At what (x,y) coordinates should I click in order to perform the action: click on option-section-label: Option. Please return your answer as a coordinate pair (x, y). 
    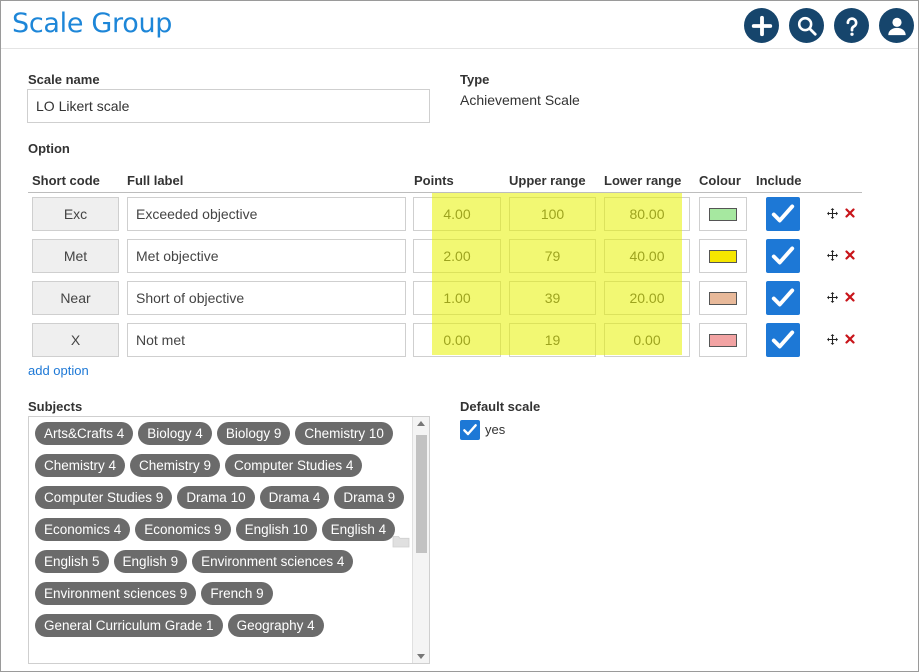
    Looking at the image, I should click on (49, 148).